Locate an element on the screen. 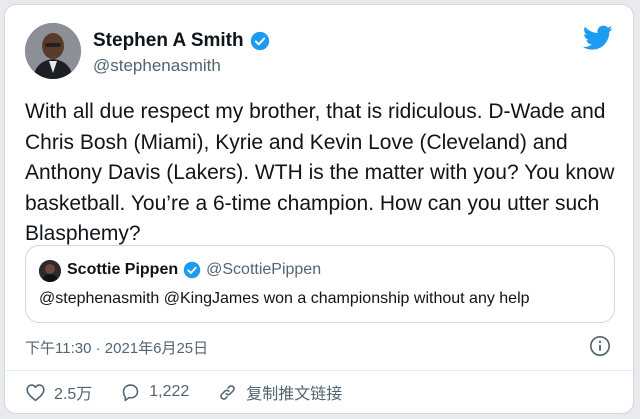 The height and width of the screenshot is (419, 640). quoted-display-name: Scottie Pippen is located at coordinates (123, 269).